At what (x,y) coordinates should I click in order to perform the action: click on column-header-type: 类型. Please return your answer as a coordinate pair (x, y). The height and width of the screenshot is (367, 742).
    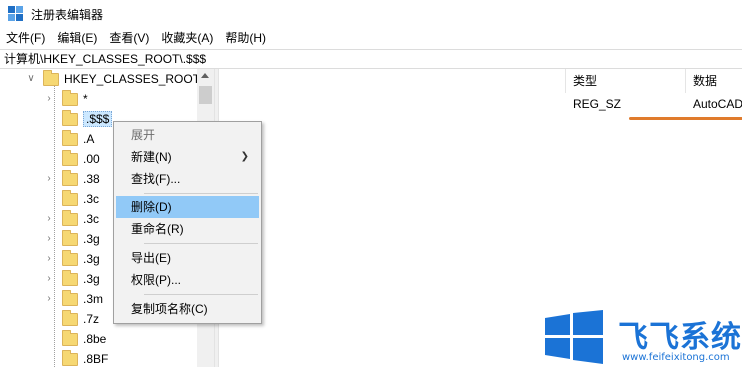
    Looking at the image, I should click on (582, 81).